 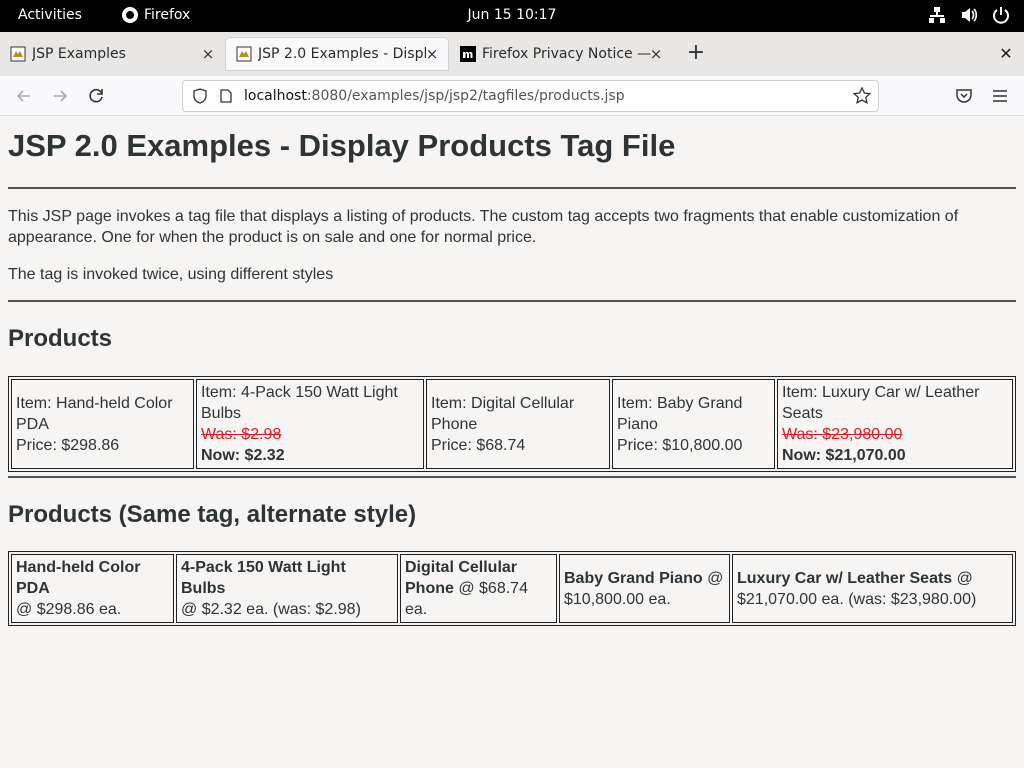 I want to click on product-cell: Item: Baby Grand Piano Price: $10,800.00, so click(x=693, y=424).